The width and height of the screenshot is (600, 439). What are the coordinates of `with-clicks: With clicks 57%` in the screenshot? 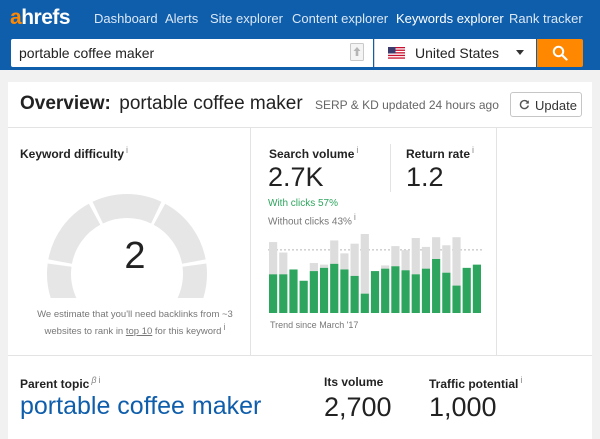 It's located at (303, 203).